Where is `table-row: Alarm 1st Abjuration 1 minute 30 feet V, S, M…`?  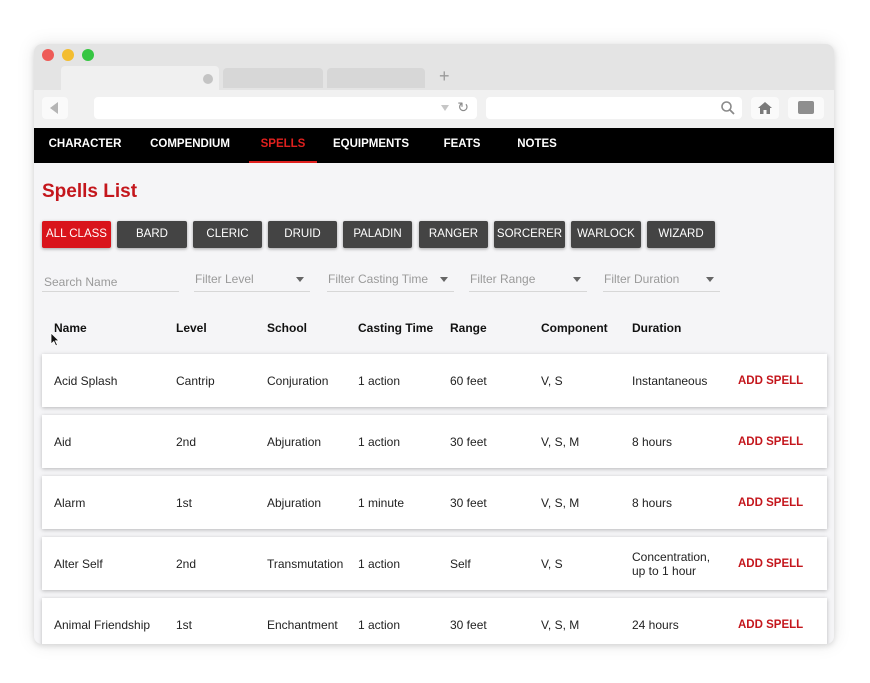 table-row: Alarm 1st Abjuration 1 minute 30 feet V, S, M… is located at coordinates (434, 502).